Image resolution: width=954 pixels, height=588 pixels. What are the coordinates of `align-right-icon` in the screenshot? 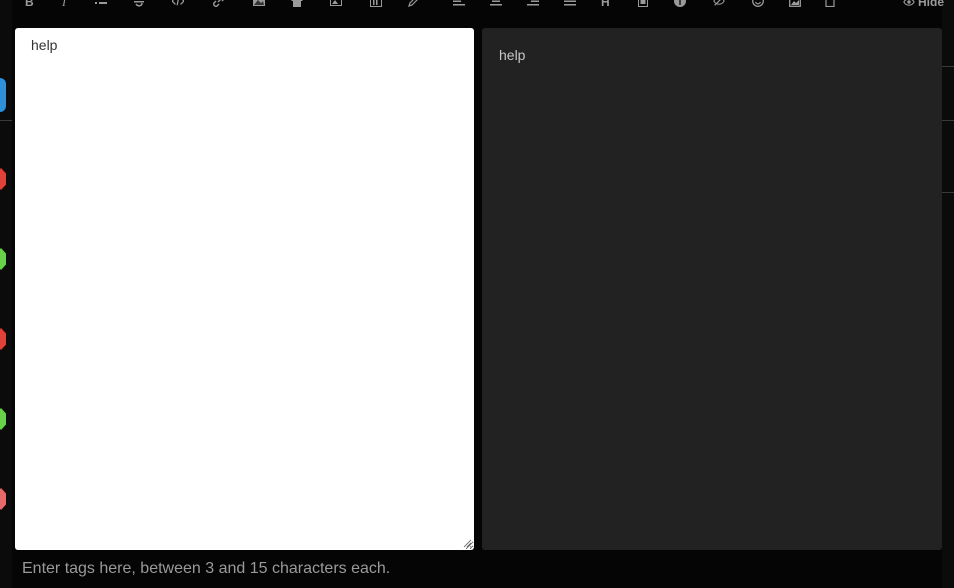 It's located at (533, 4).